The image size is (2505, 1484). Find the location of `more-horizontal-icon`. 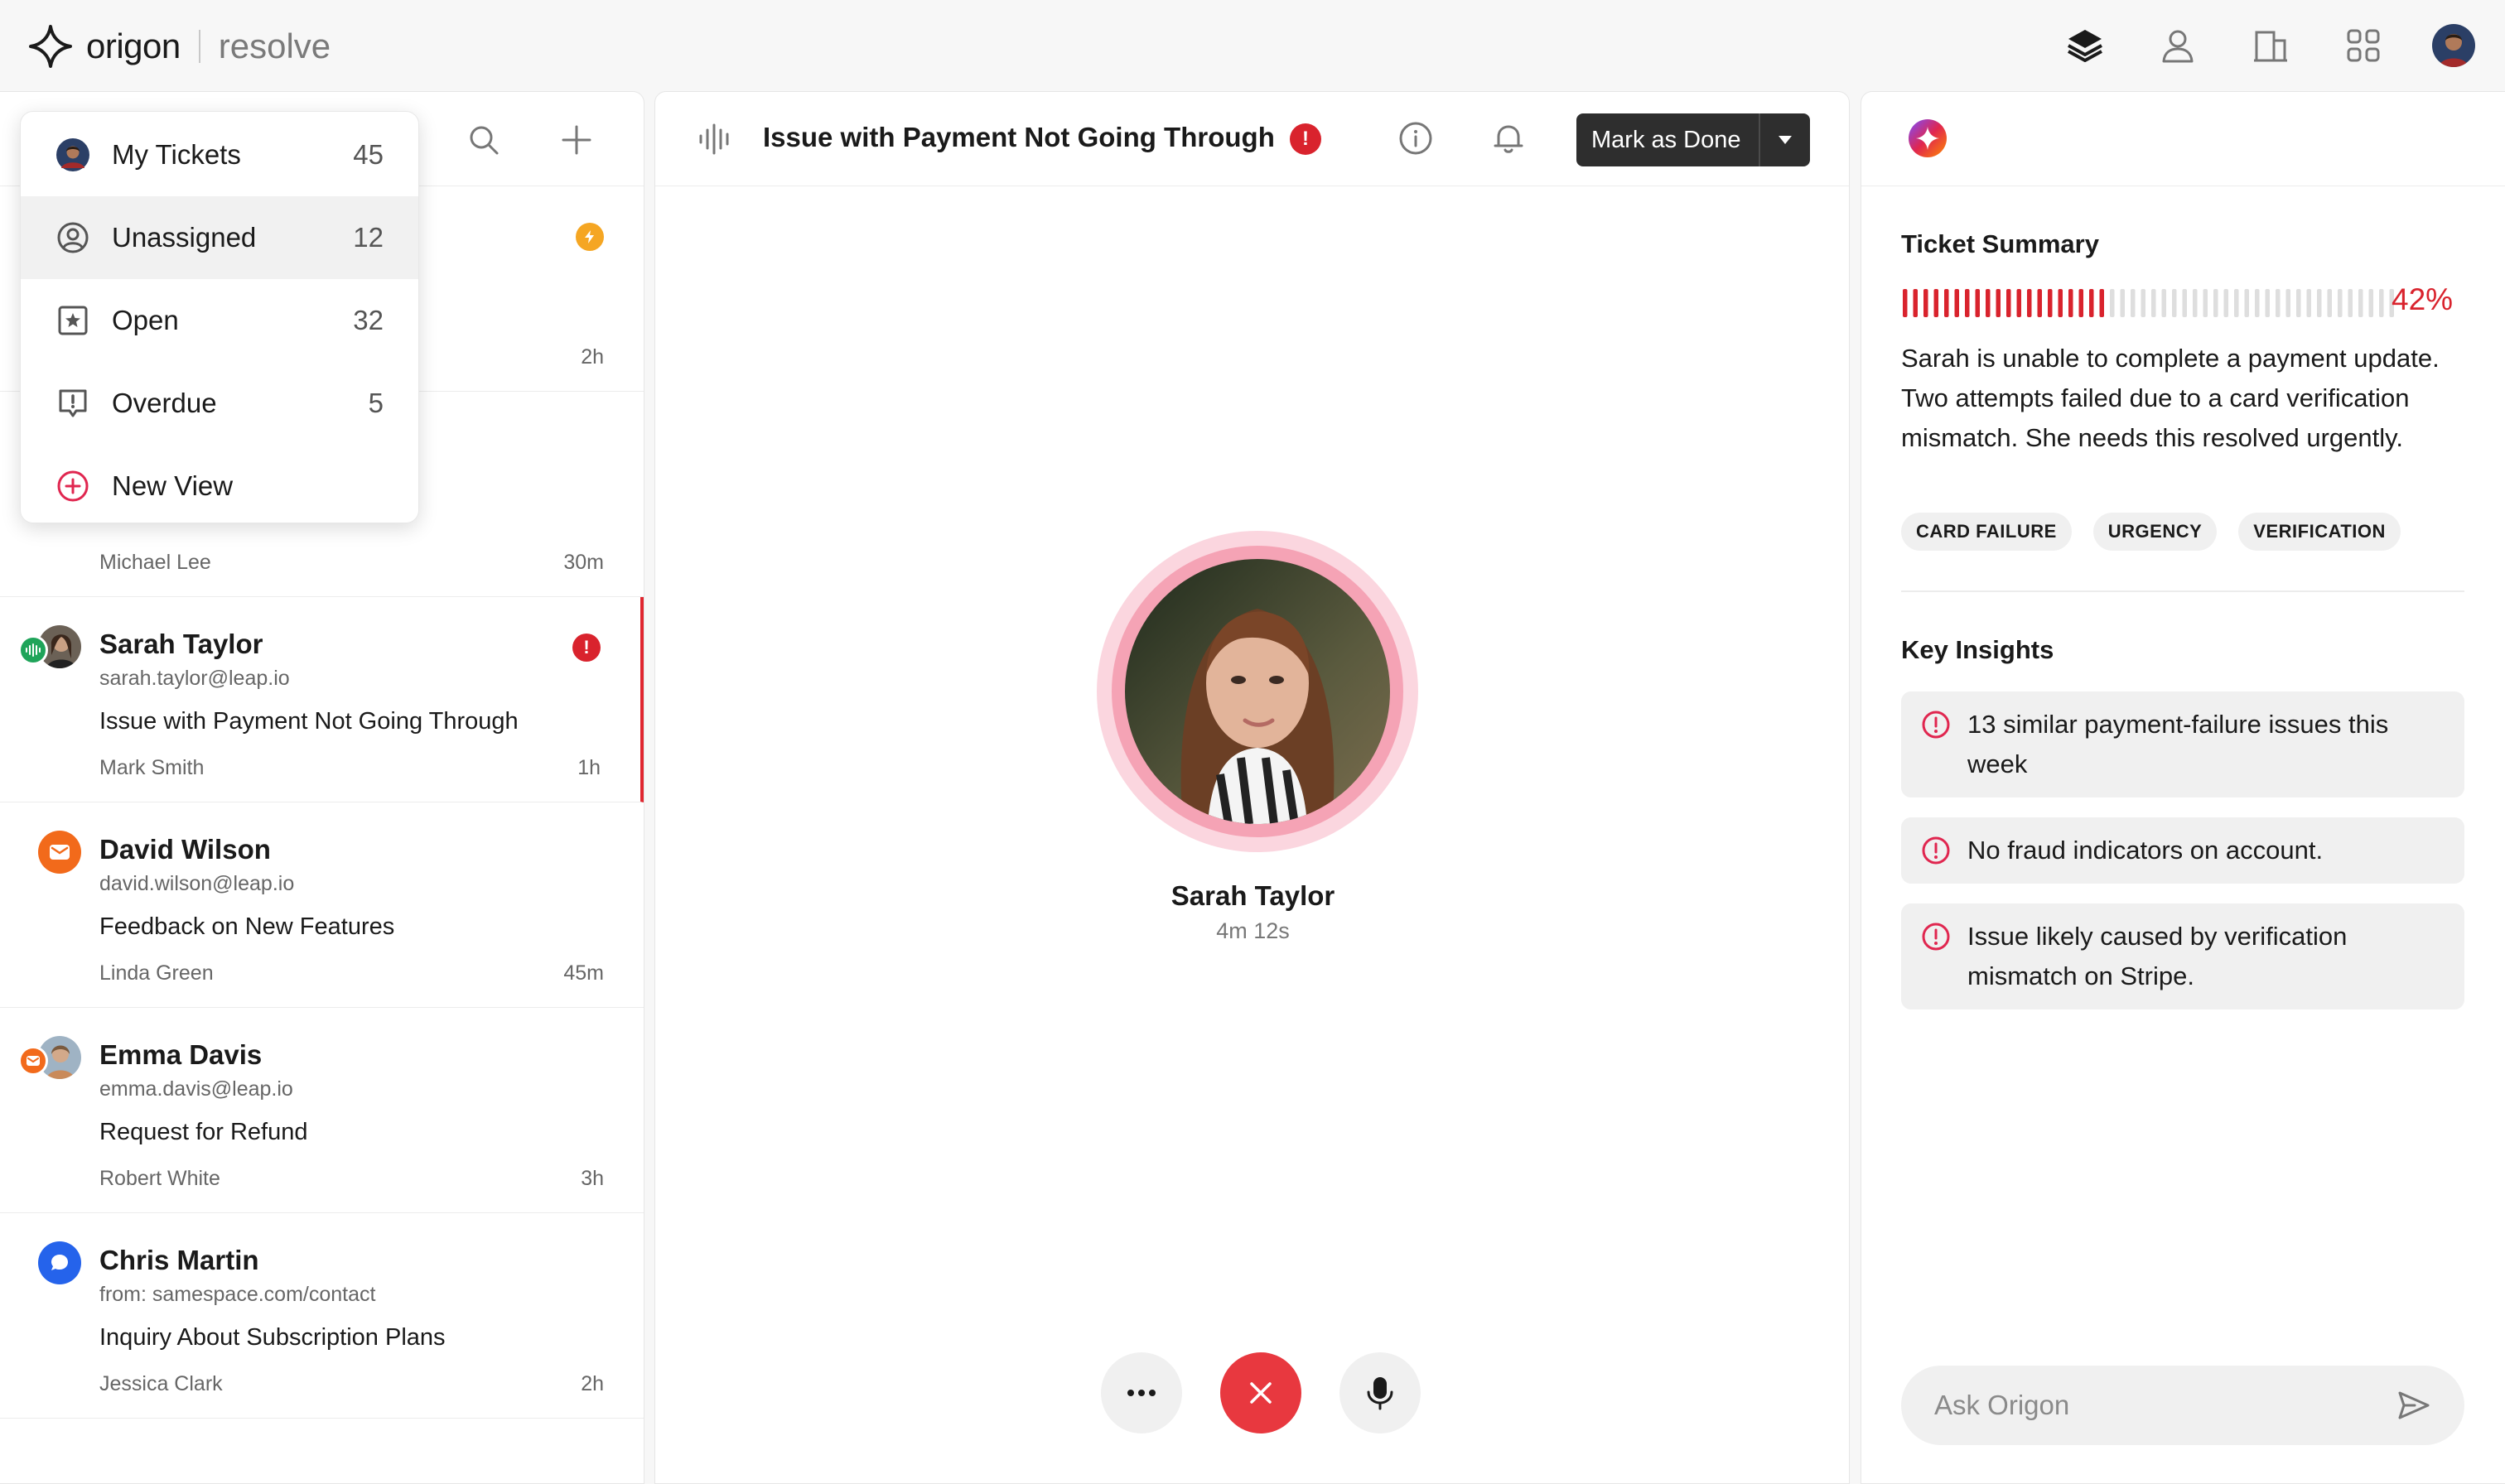

more-horizontal-icon is located at coordinates (1141, 1393).